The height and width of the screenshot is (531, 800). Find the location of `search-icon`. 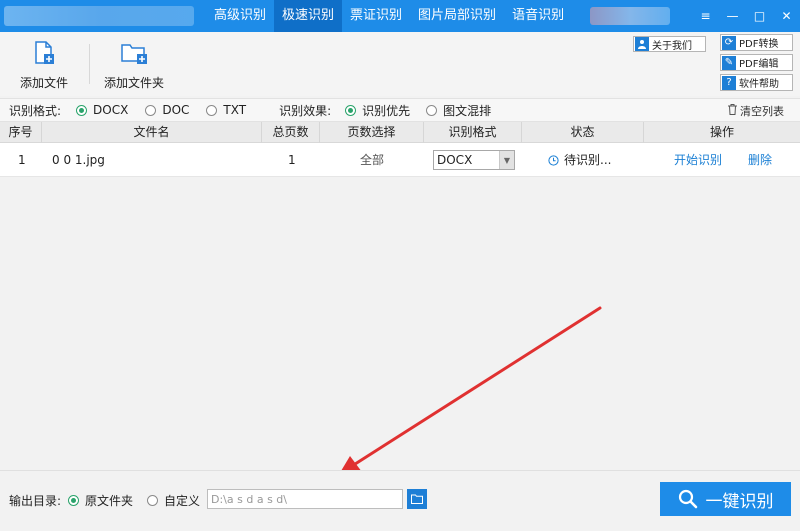

search-icon is located at coordinates (688, 499).